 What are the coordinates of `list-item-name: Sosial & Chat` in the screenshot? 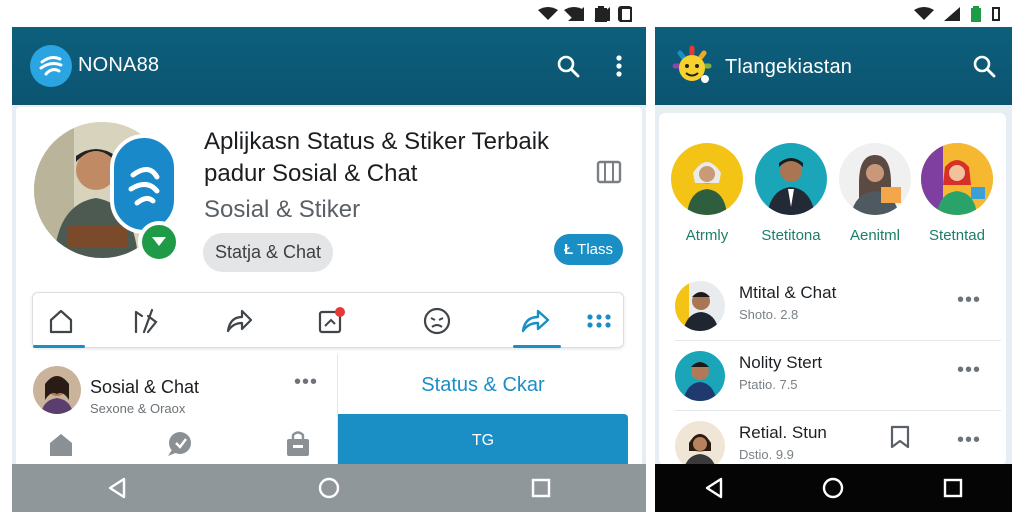 It's located at (145, 387).